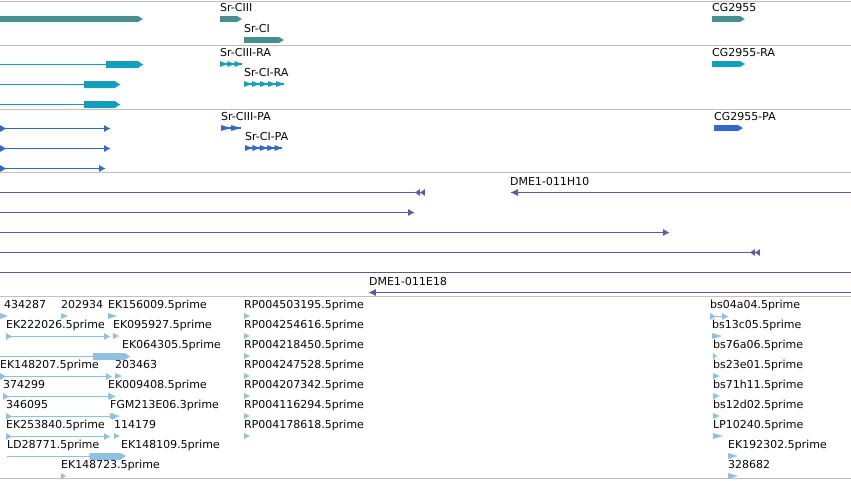  What do you see at coordinates (164, 404) in the screenshot?
I see `feature-label: FGM213E06.3prime` at bounding box center [164, 404].